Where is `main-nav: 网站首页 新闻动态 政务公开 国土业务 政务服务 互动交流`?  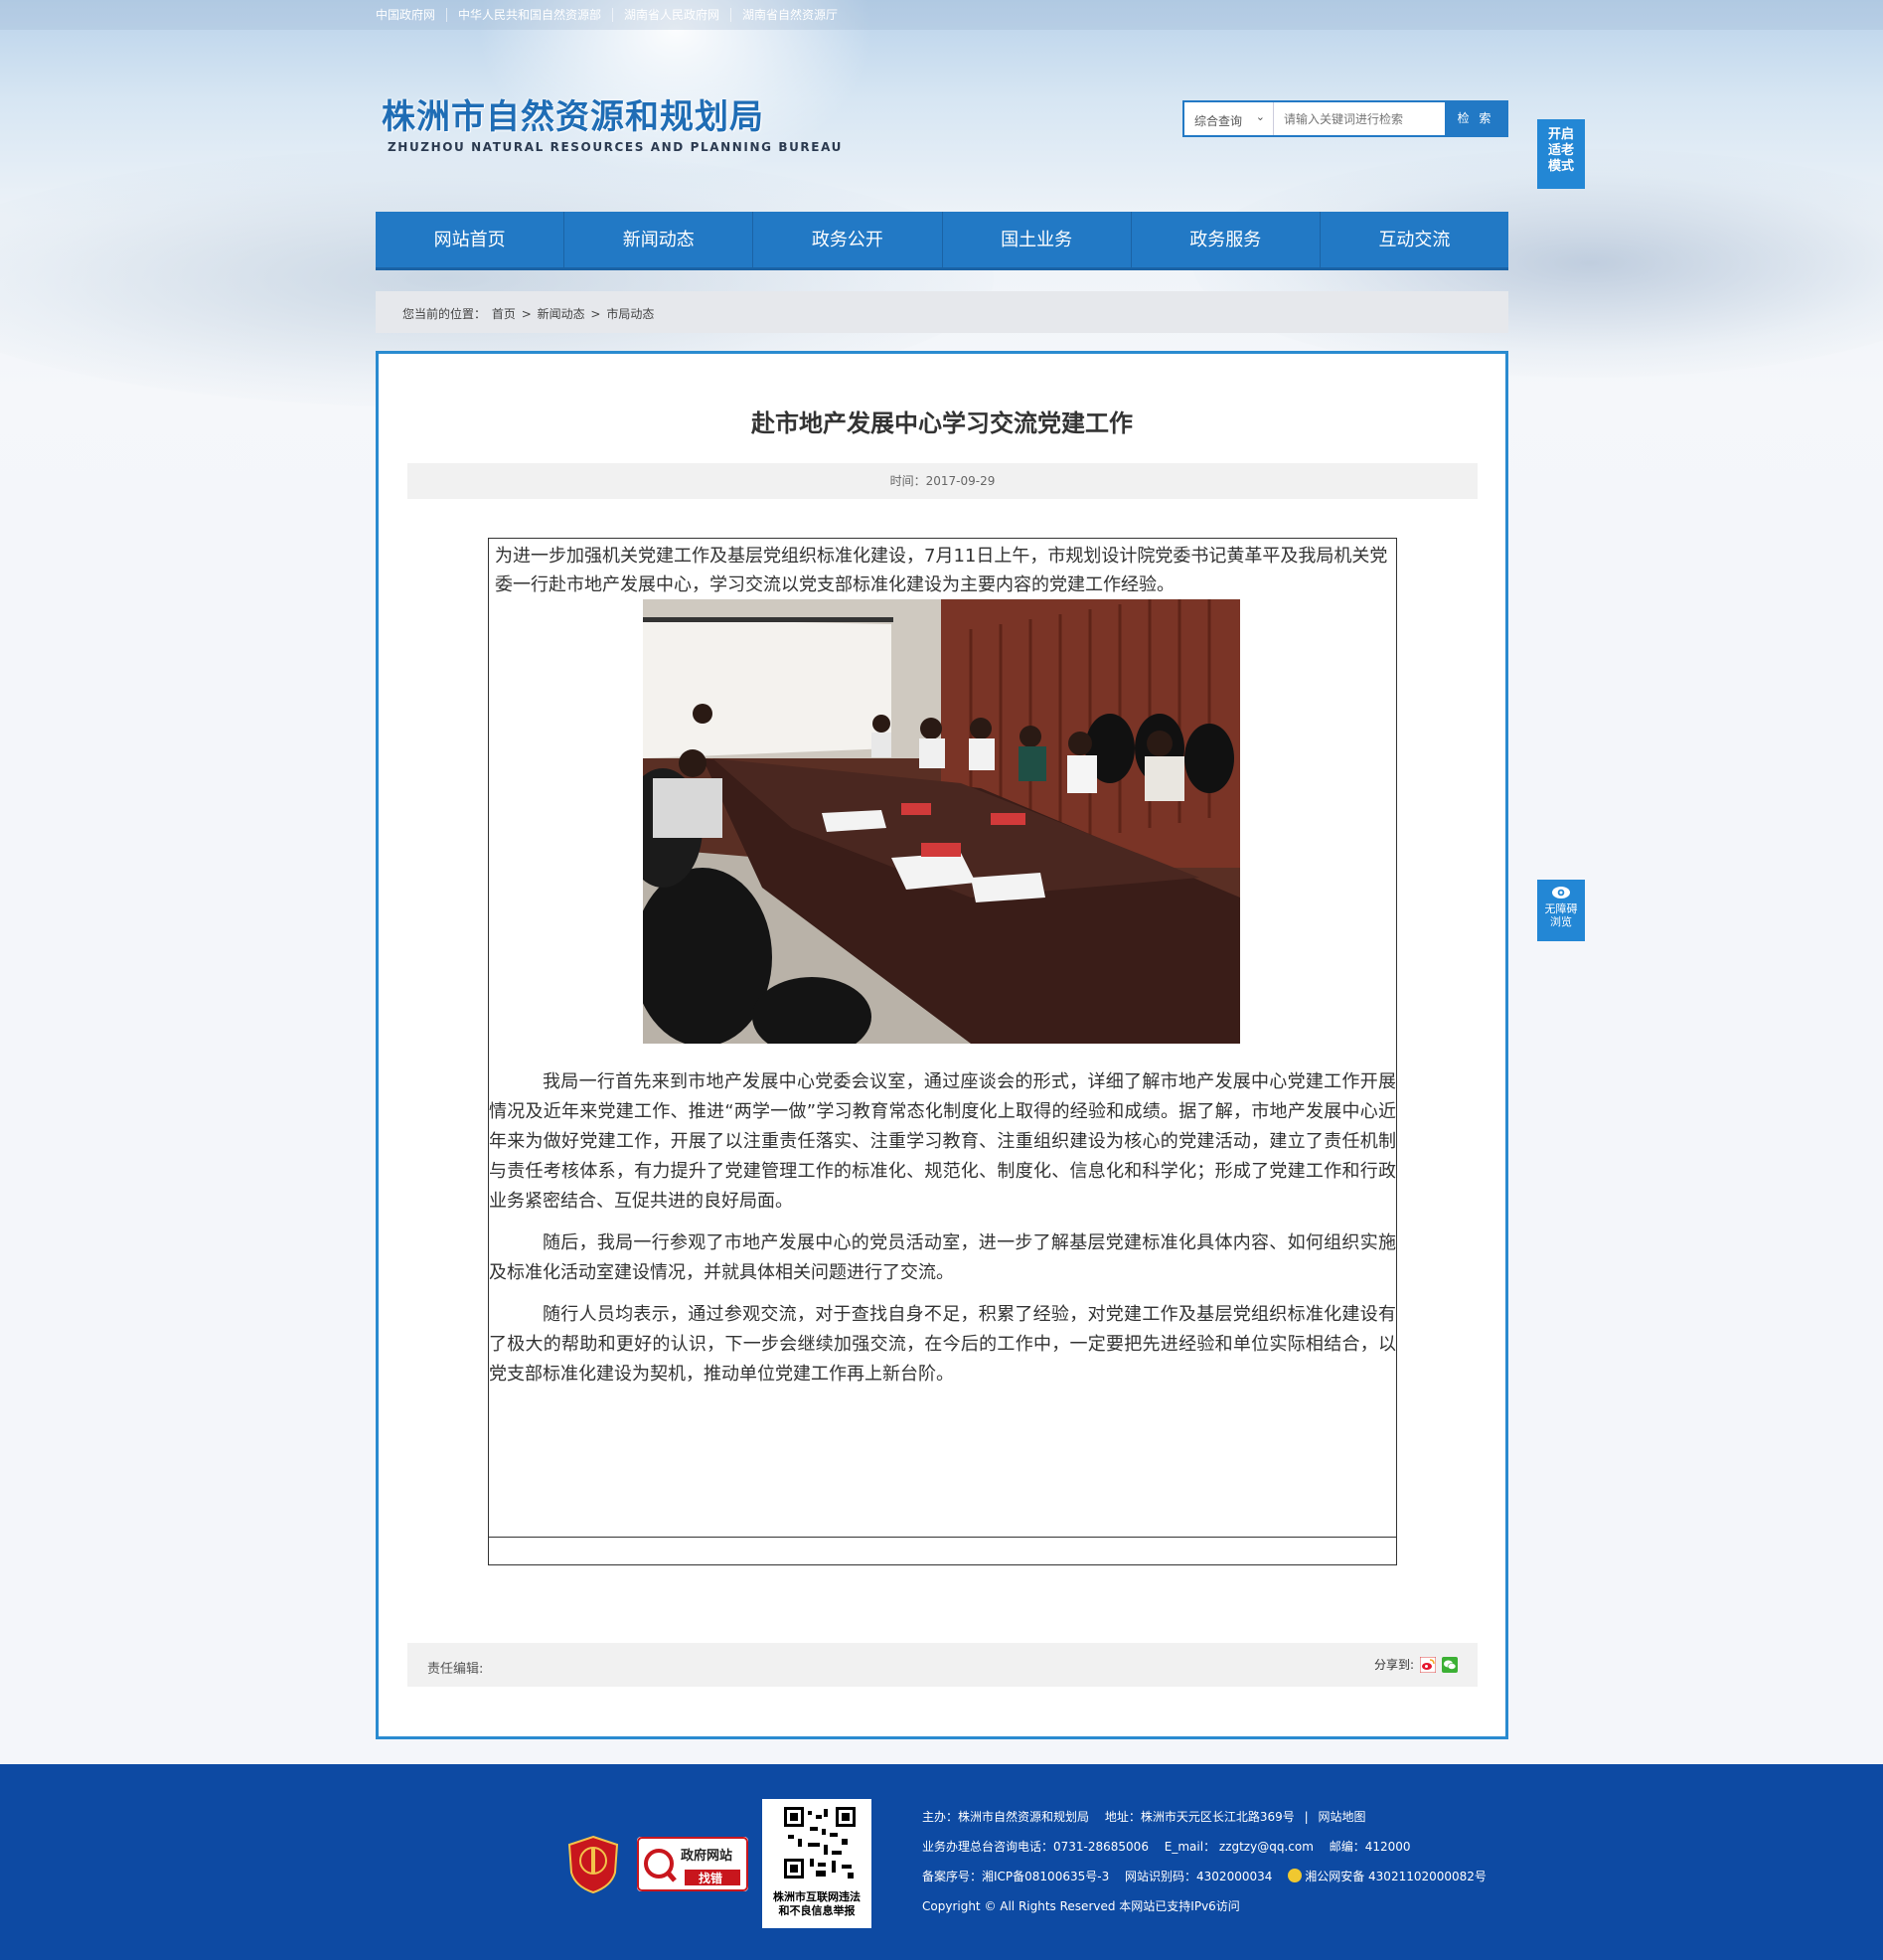 main-nav: 网站首页 新闻动态 政务公开 国土业务 政务服务 互动交流 is located at coordinates (942, 241).